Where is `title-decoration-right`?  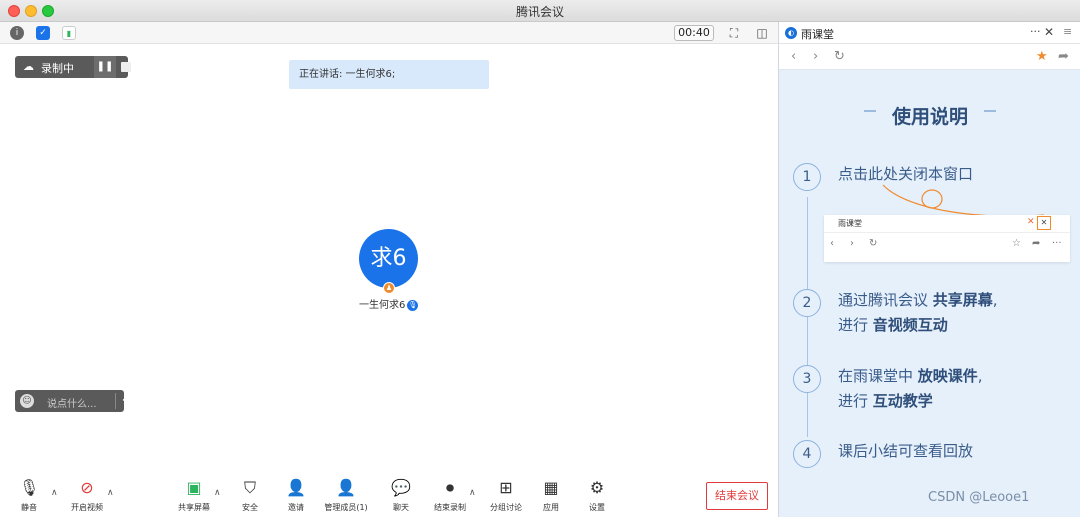 title-decoration-right is located at coordinates (990, 111).